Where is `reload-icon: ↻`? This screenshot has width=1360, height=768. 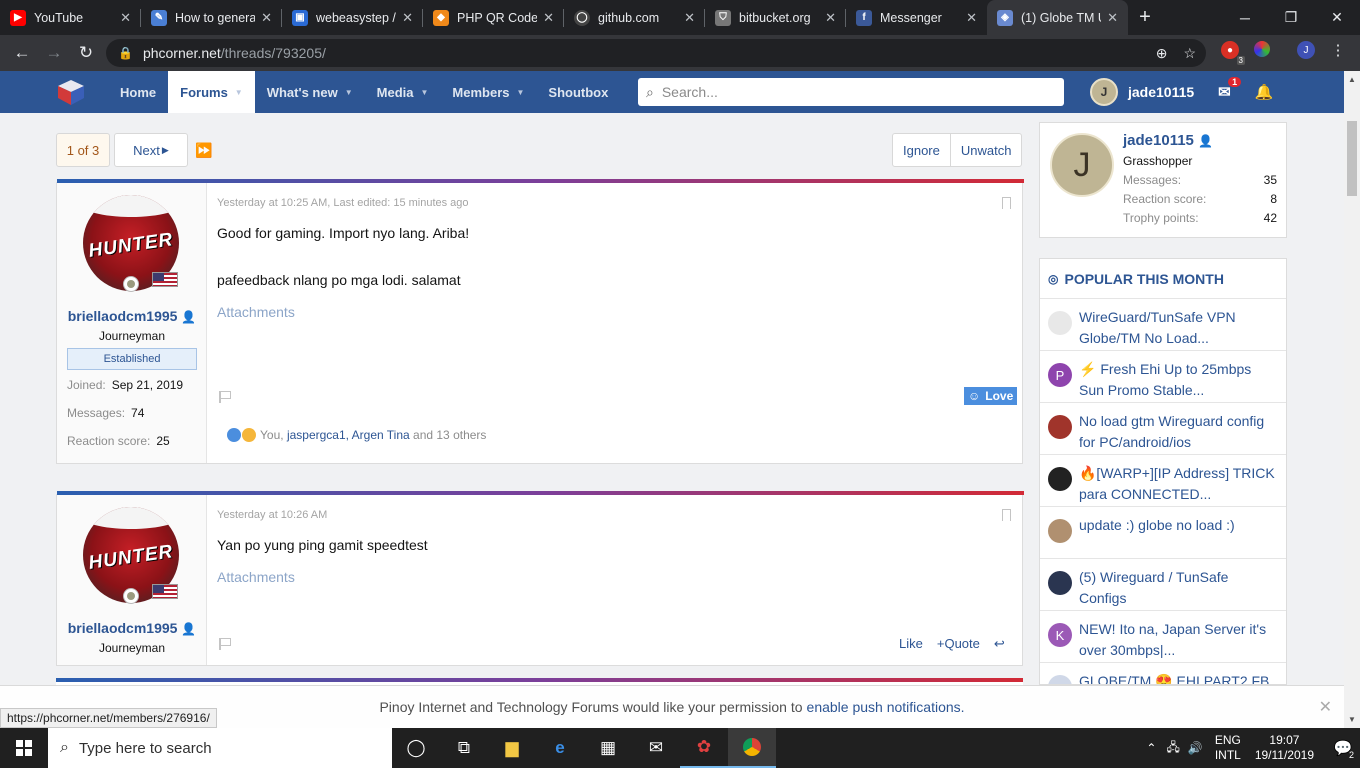 reload-icon: ↻ is located at coordinates (86, 53).